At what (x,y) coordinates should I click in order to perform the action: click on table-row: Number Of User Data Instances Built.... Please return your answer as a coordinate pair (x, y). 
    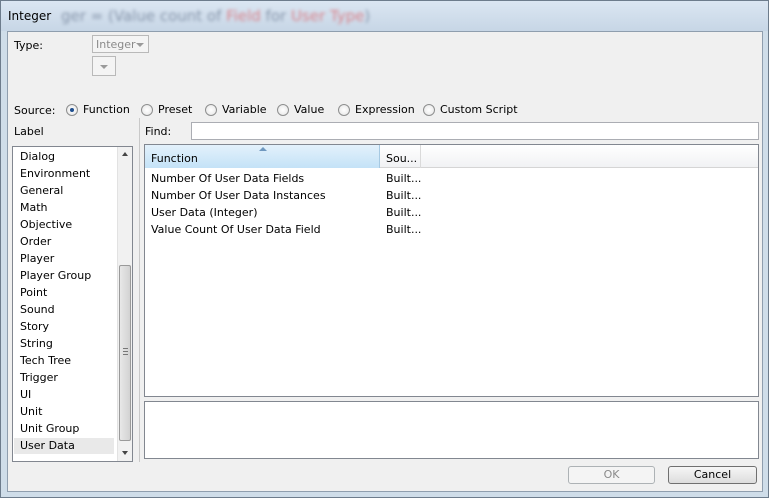
    Looking at the image, I should click on (451, 195).